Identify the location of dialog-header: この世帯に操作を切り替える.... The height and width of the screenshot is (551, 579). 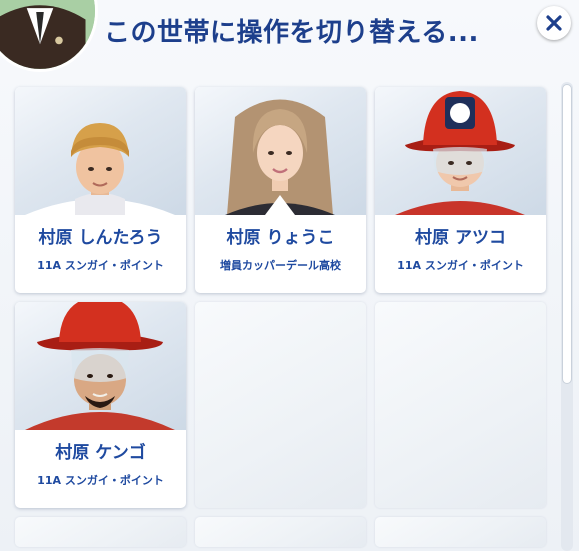
(289, 38).